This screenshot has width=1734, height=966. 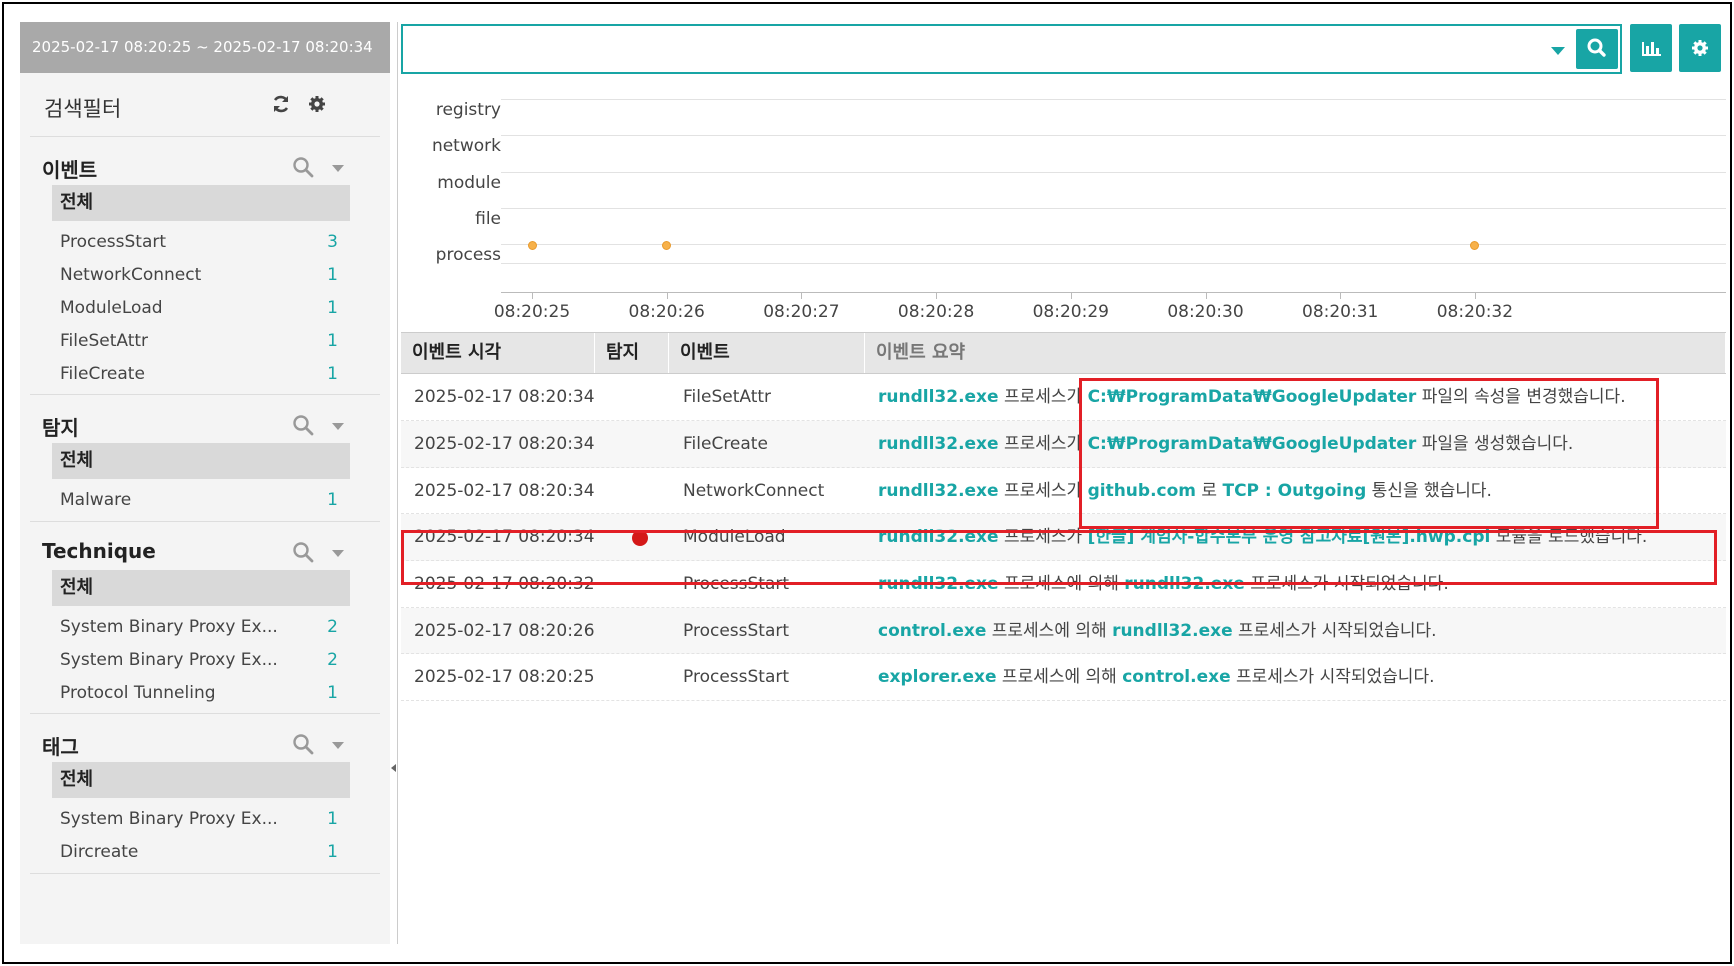 What do you see at coordinates (394, 483) in the screenshot?
I see `sidebar-splitter` at bounding box center [394, 483].